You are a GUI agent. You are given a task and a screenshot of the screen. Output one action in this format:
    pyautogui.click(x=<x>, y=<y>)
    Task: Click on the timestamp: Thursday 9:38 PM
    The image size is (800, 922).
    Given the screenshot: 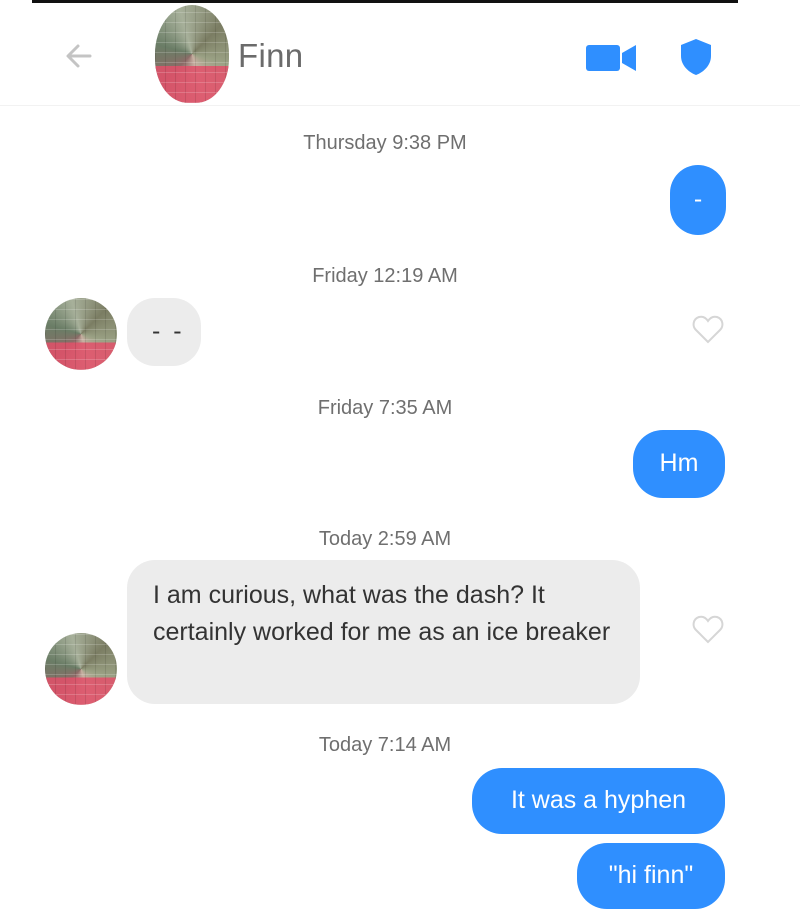 What is the action you would take?
    pyautogui.click(x=385, y=143)
    